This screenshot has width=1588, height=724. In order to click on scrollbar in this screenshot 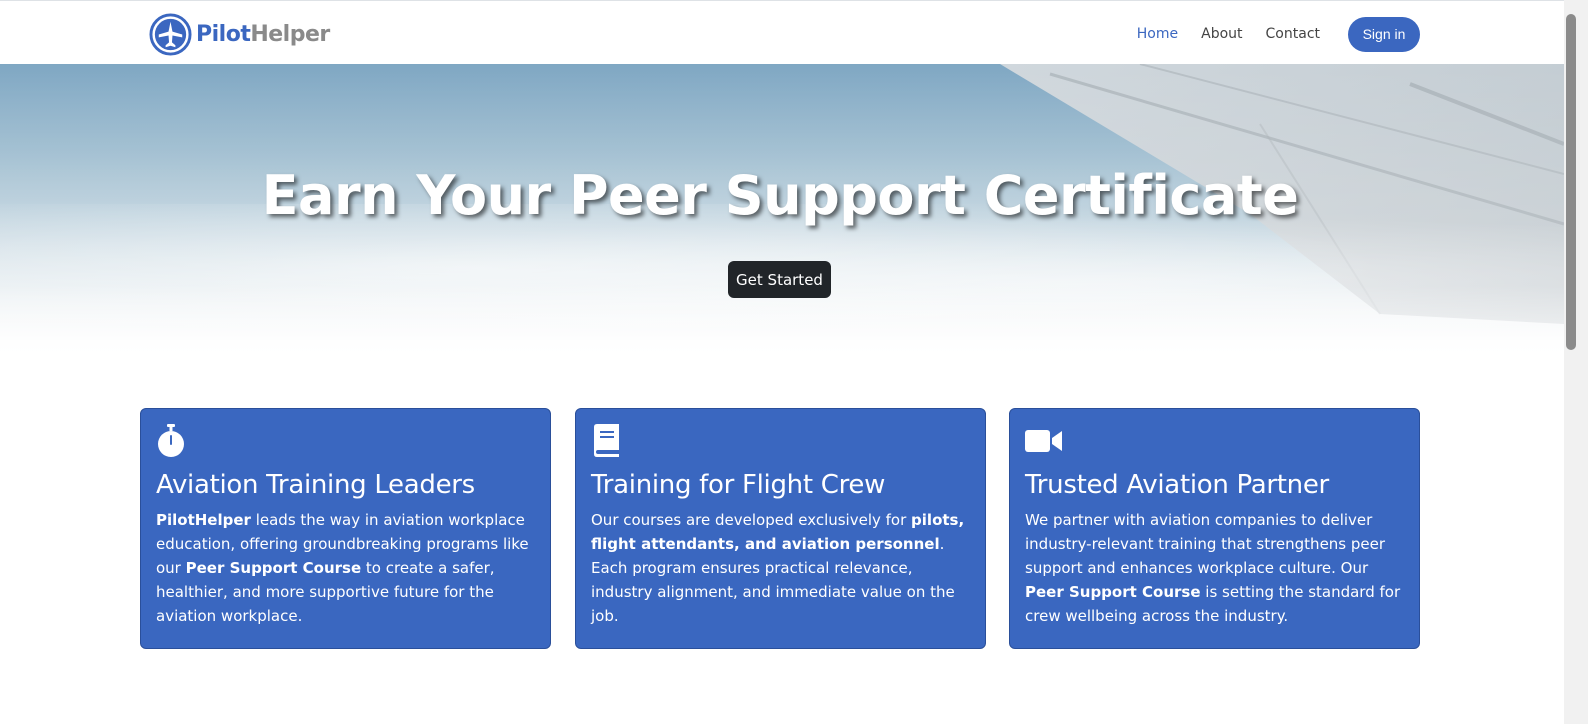, I will do `click(1576, 362)`.